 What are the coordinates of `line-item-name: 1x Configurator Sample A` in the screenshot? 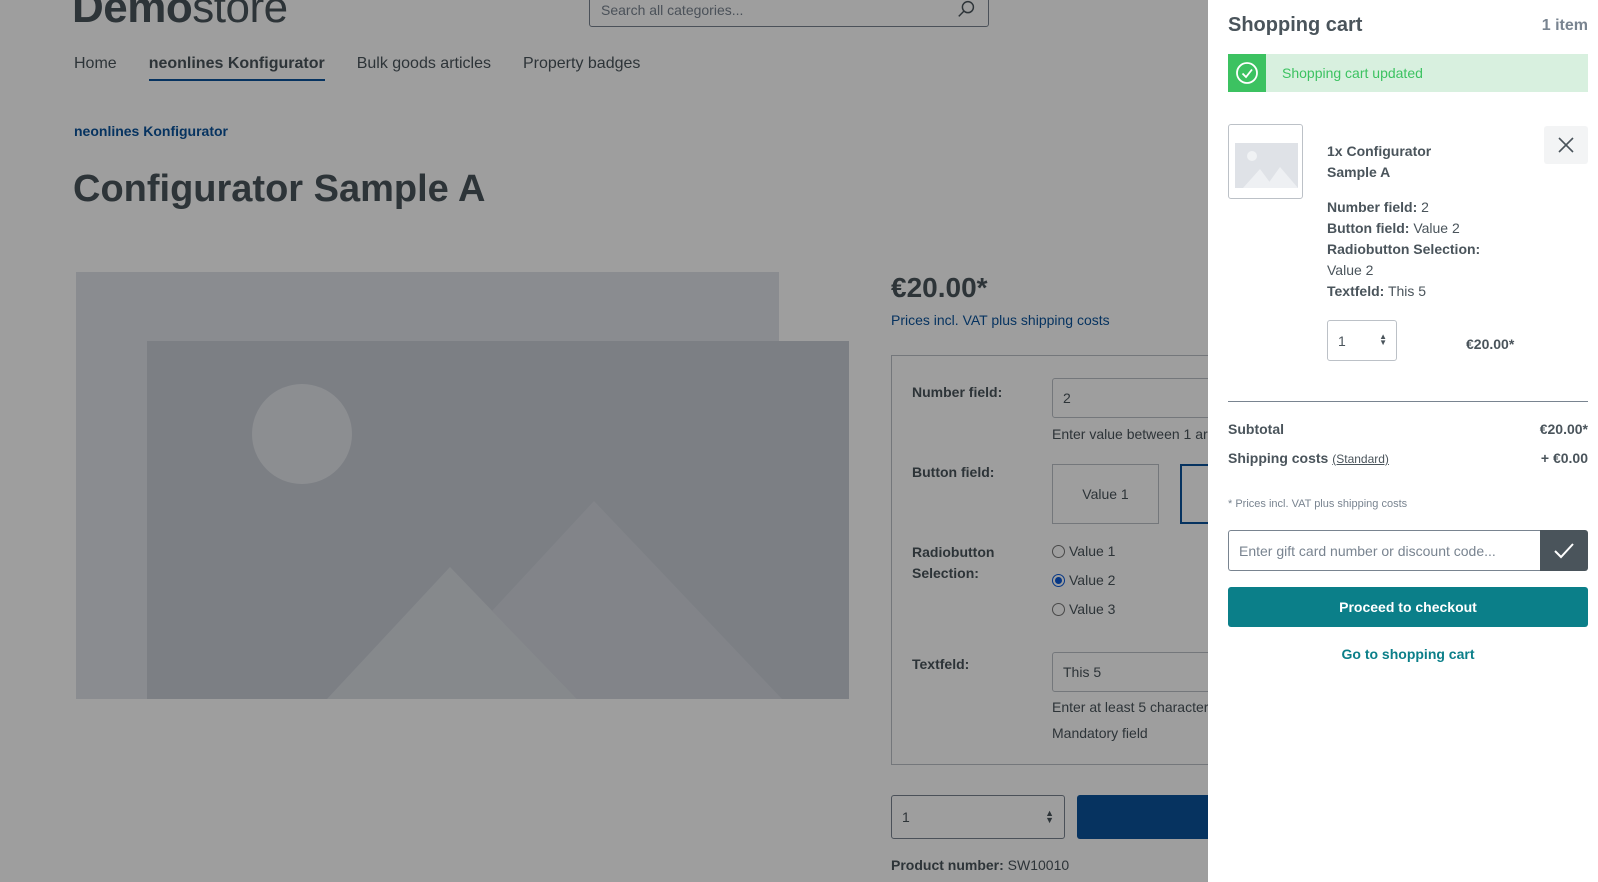 It's located at (1392, 162).